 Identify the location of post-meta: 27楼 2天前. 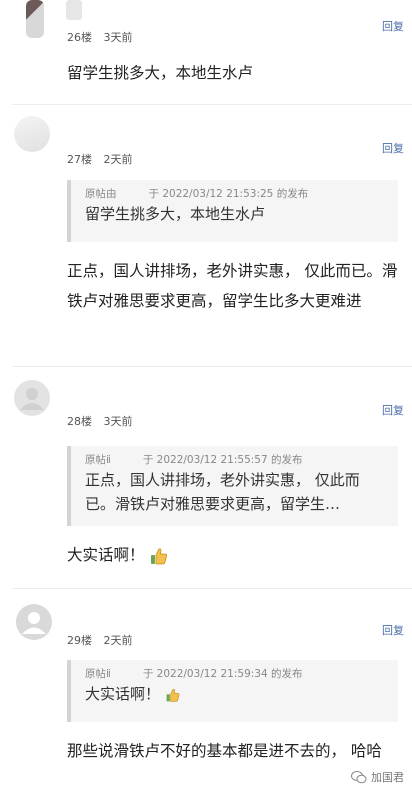
(104, 159).